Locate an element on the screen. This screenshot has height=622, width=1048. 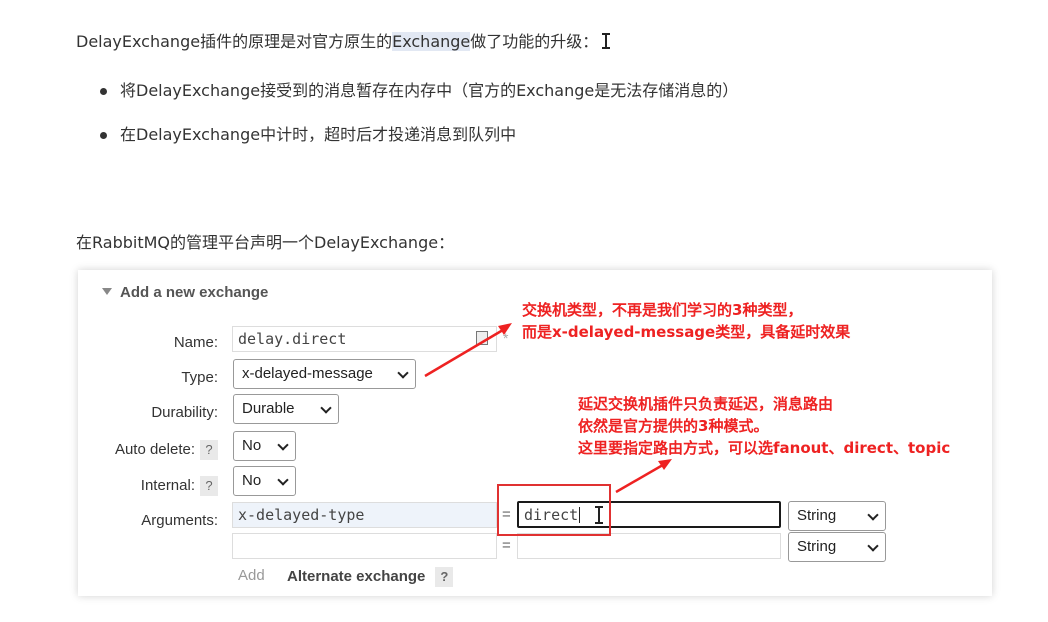
panel-header: Add a new exchange is located at coordinates (185, 292).